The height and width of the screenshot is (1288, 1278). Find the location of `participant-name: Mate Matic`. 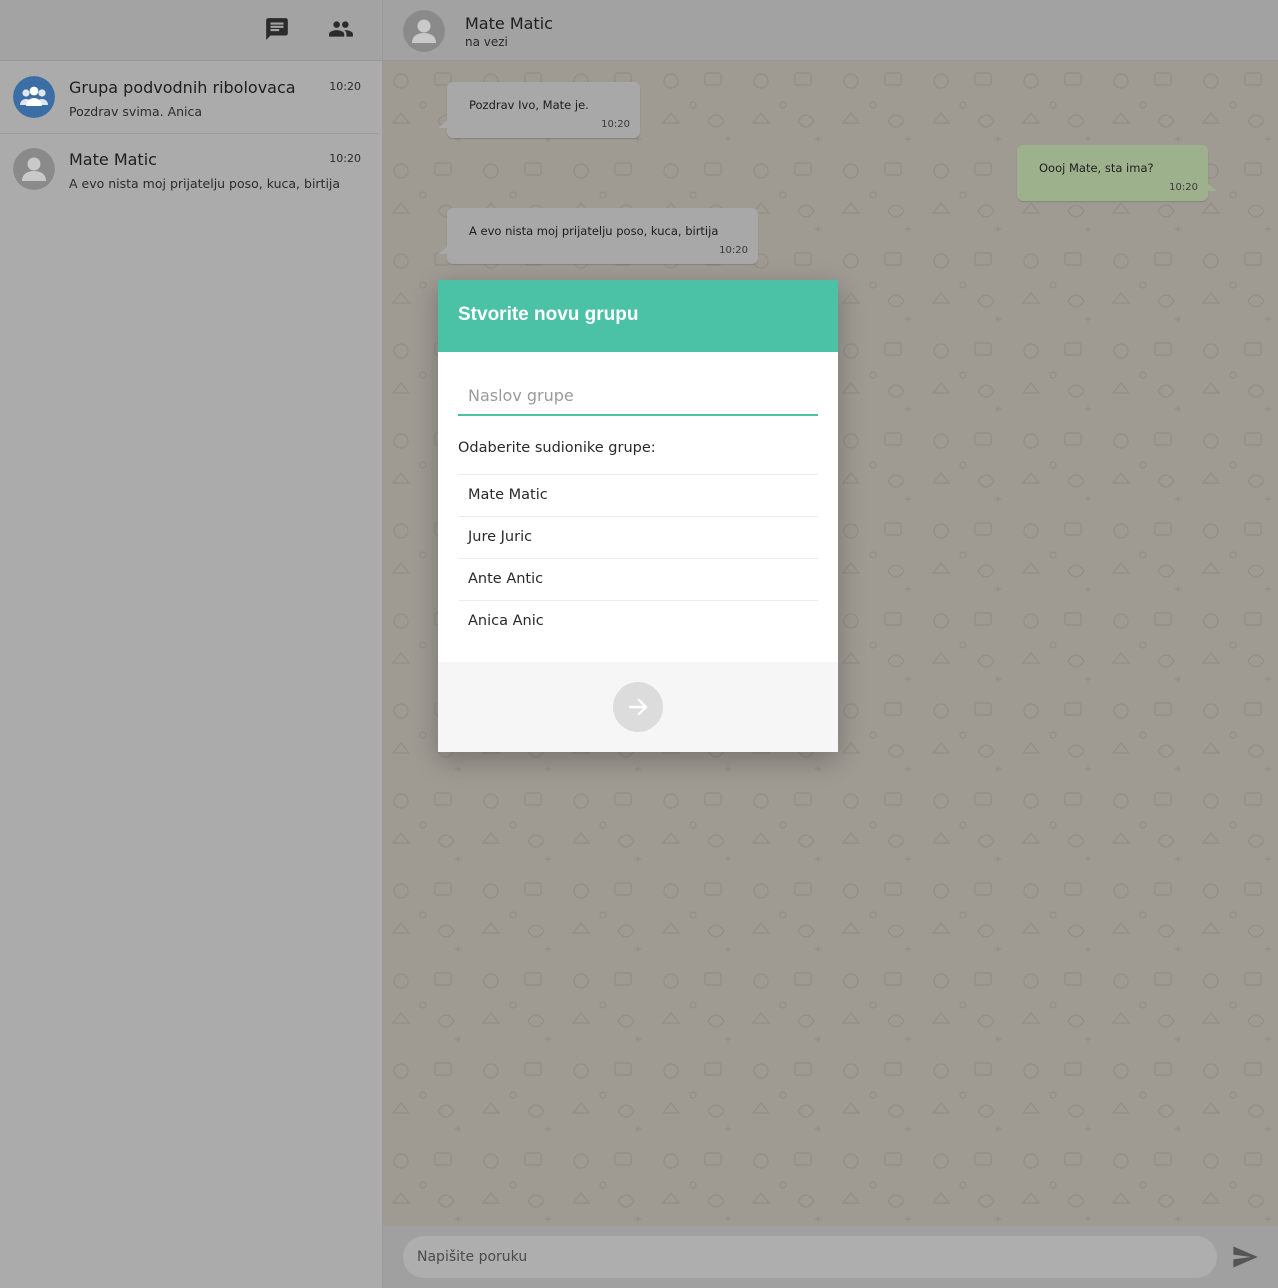

participant-name: Mate Matic is located at coordinates (508, 495).